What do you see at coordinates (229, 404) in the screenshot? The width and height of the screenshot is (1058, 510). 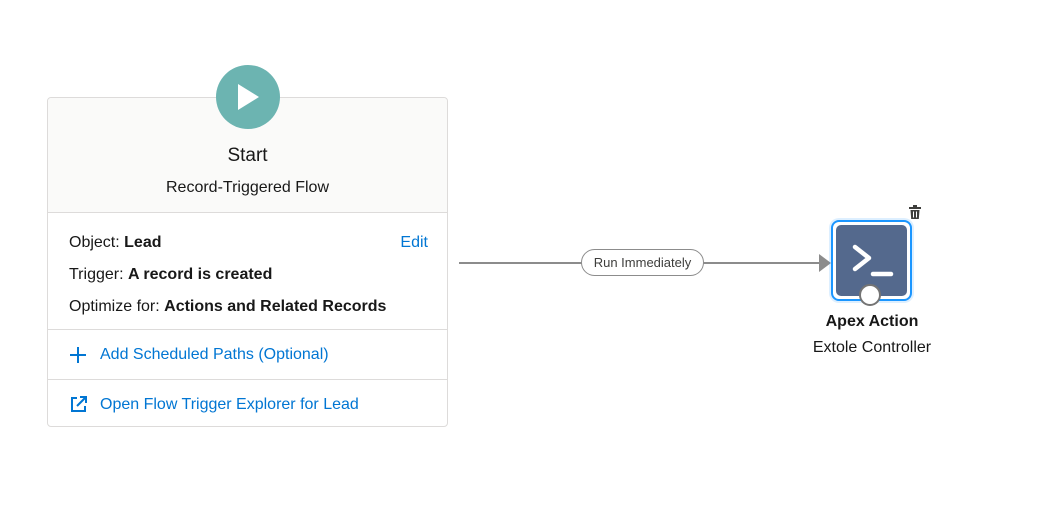 I see `open-flow-trigger-explorer-label: Open Flow Trigger Explorer for Lead` at bounding box center [229, 404].